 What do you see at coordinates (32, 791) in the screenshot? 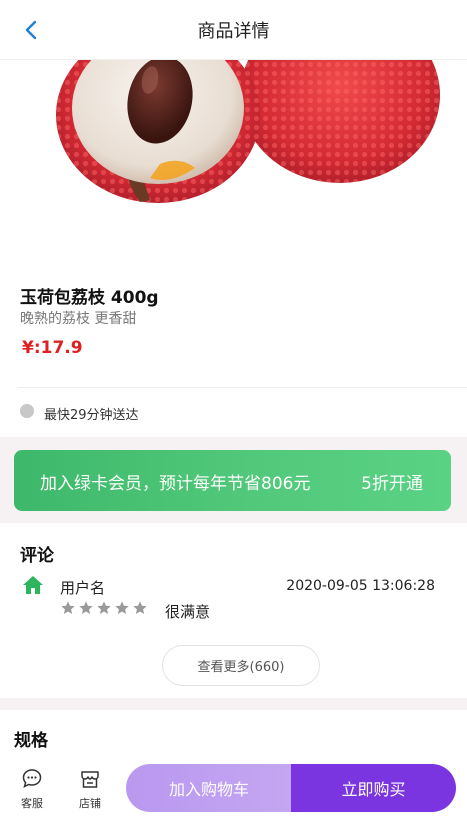
I see `customer-service-button: 客服` at bounding box center [32, 791].